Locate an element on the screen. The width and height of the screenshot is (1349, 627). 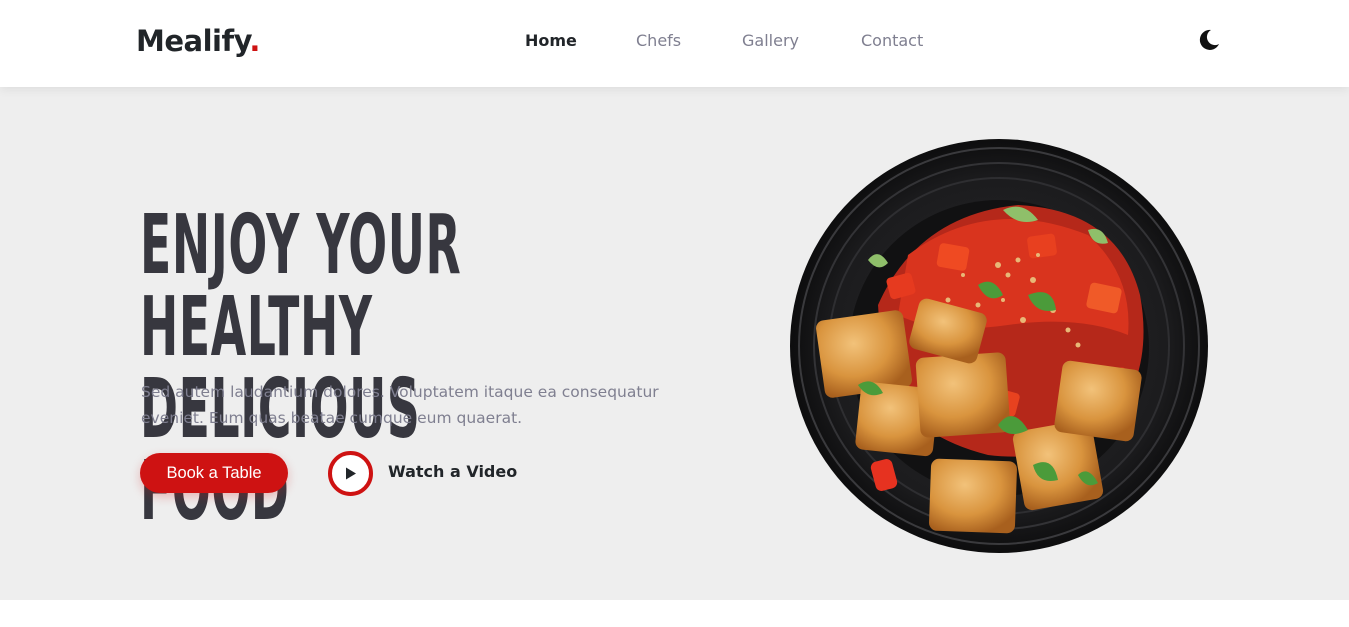
book-table-button: Book a Table is located at coordinates (214, 473).